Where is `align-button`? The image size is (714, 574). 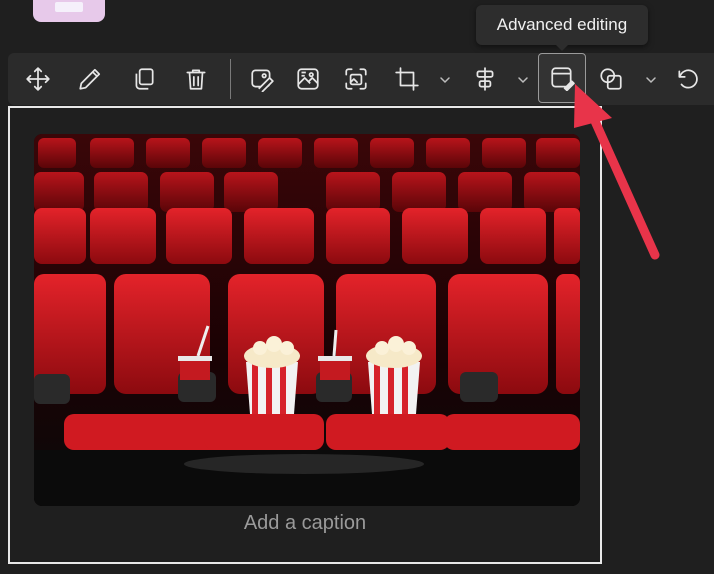 align-button is located at coordinates (500, 79).